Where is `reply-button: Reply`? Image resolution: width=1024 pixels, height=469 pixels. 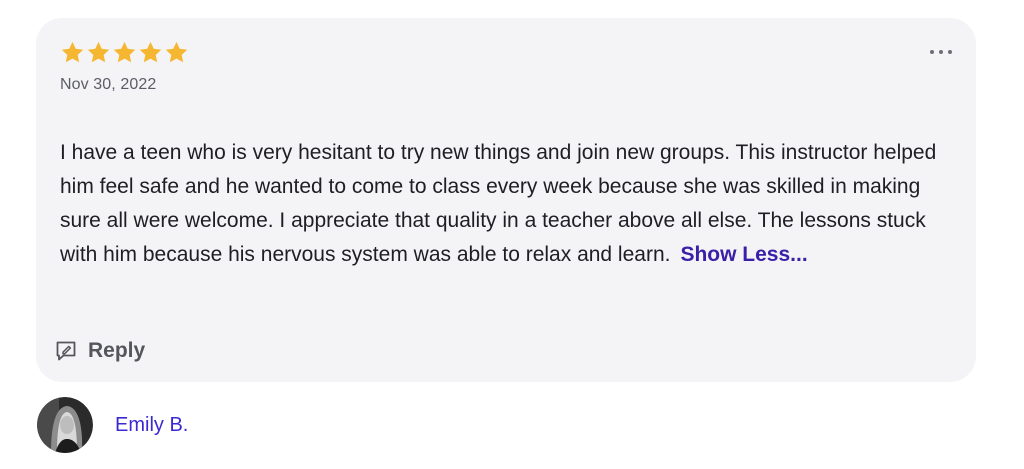
reply-button: Reply is located at coordinates (99, 351).